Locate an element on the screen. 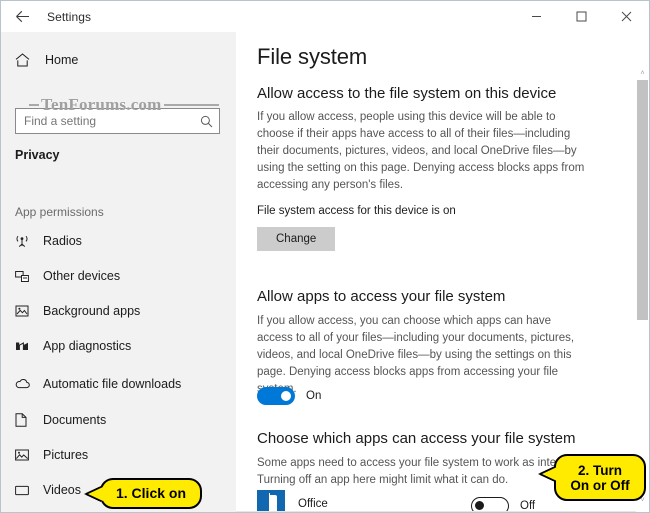 Image resolution: width=650 pixels, height=513 pixels. device-access-status: File system access for this device is on is located at coordinates (356, 211).